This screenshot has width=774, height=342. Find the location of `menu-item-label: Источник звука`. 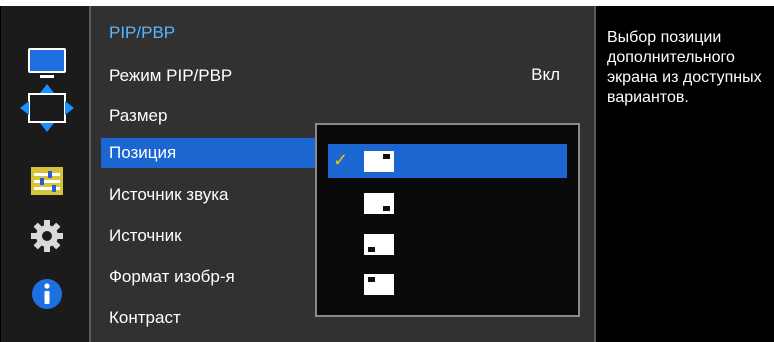

menu-item-label: Источник звука is located at coordinates (169, 194).